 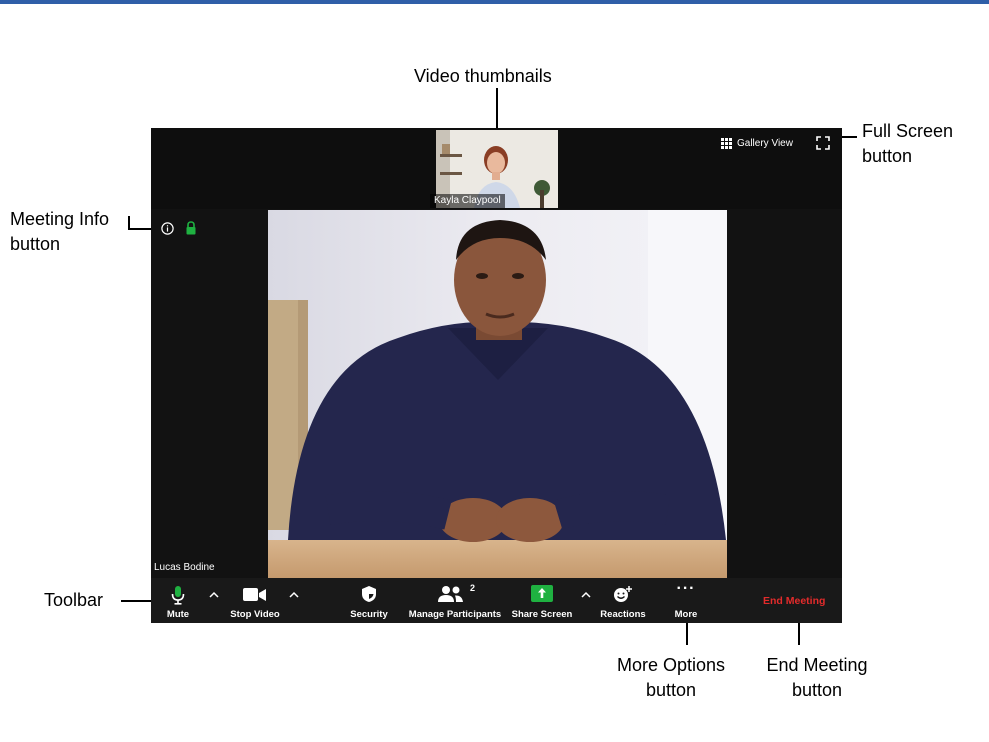 I want to click on mute-button: Mute, so click(x=178, y=600).